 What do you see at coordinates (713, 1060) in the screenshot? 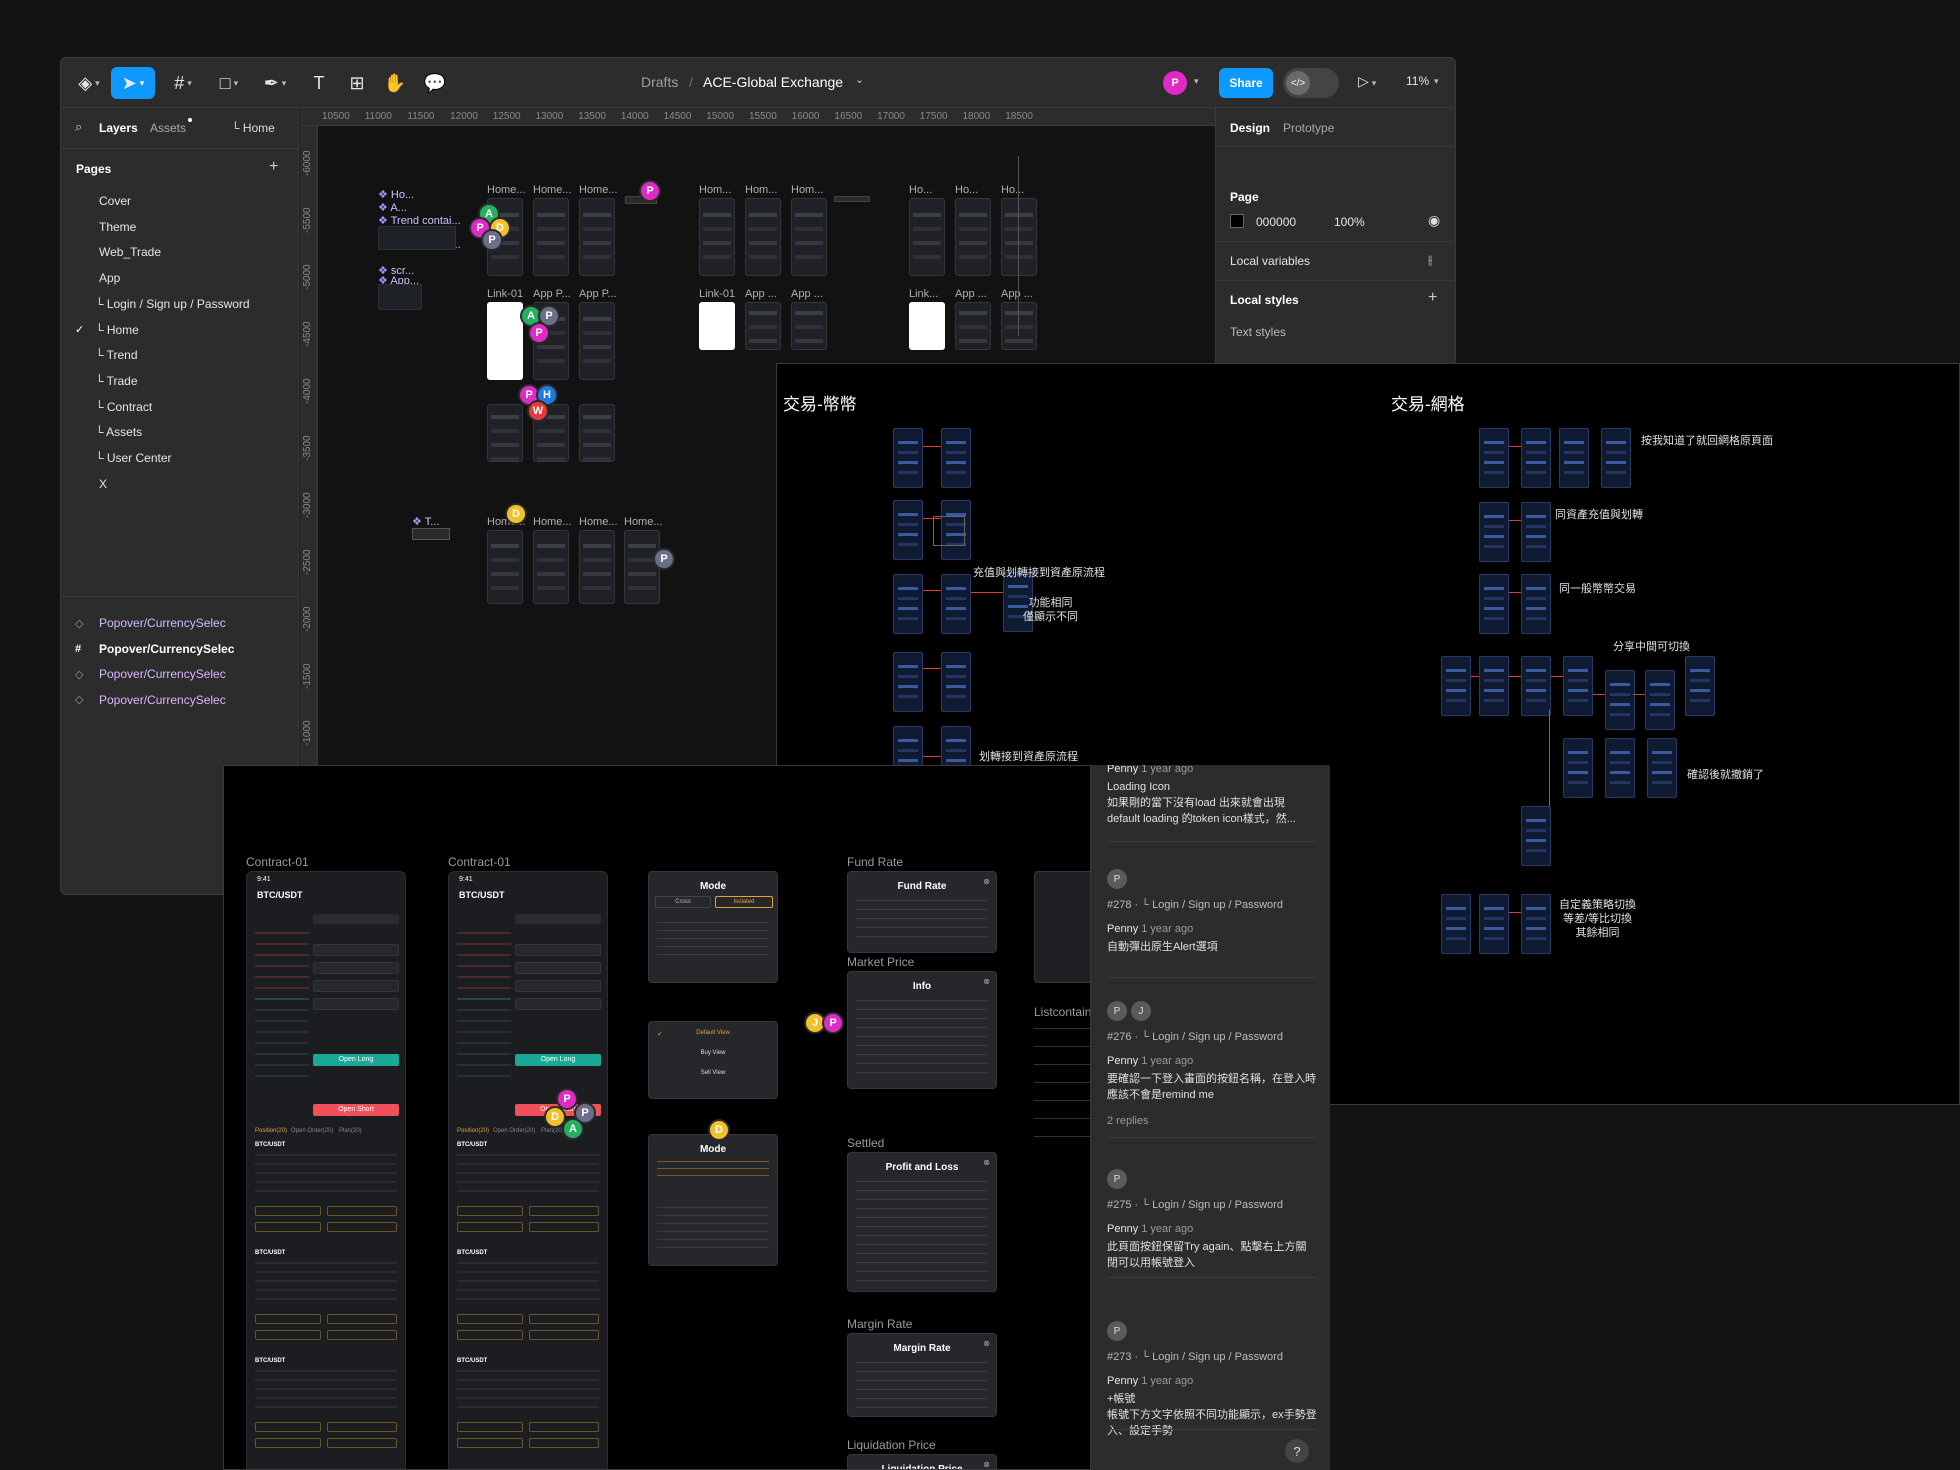
I see `view-menu: ✓ Default View Buy View Sell View` at bounding box center [713, 1060].